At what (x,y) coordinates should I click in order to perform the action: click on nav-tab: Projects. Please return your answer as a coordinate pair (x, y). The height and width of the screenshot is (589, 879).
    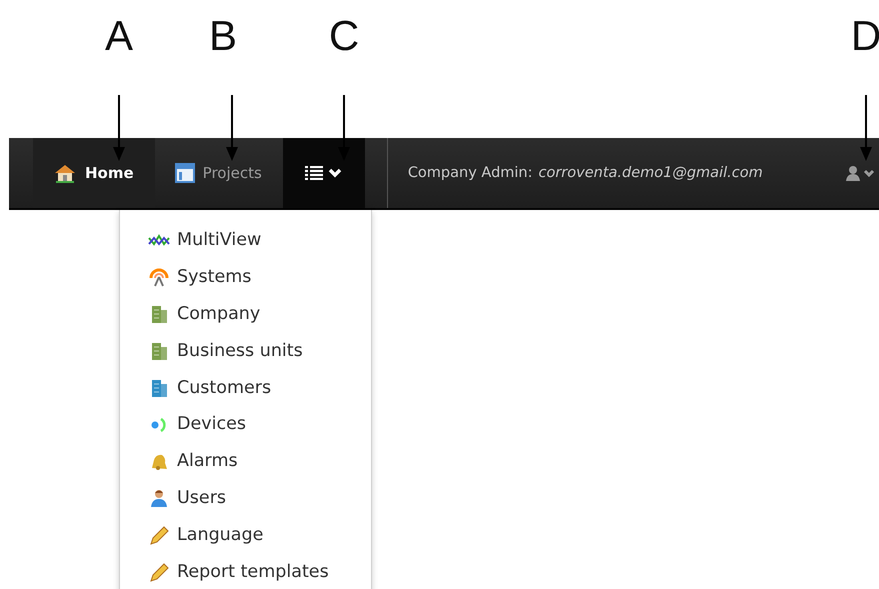
    Looking at the image, I should click on (218, 173).